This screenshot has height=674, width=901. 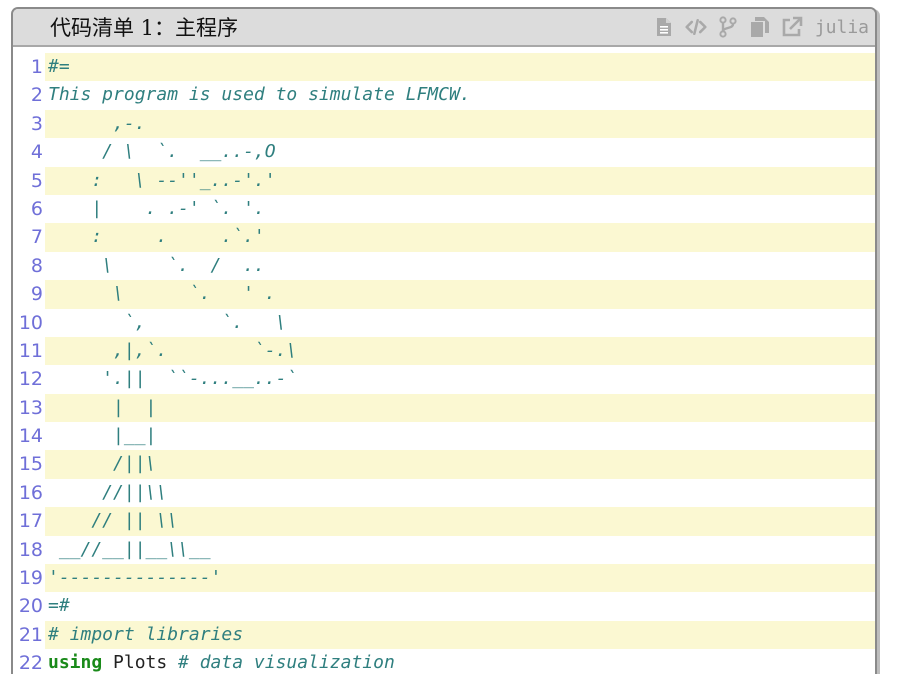 What do you see at coordinates (696, 27) in the screenshot?
I see `code-icon` at bounding box center [696, 27].